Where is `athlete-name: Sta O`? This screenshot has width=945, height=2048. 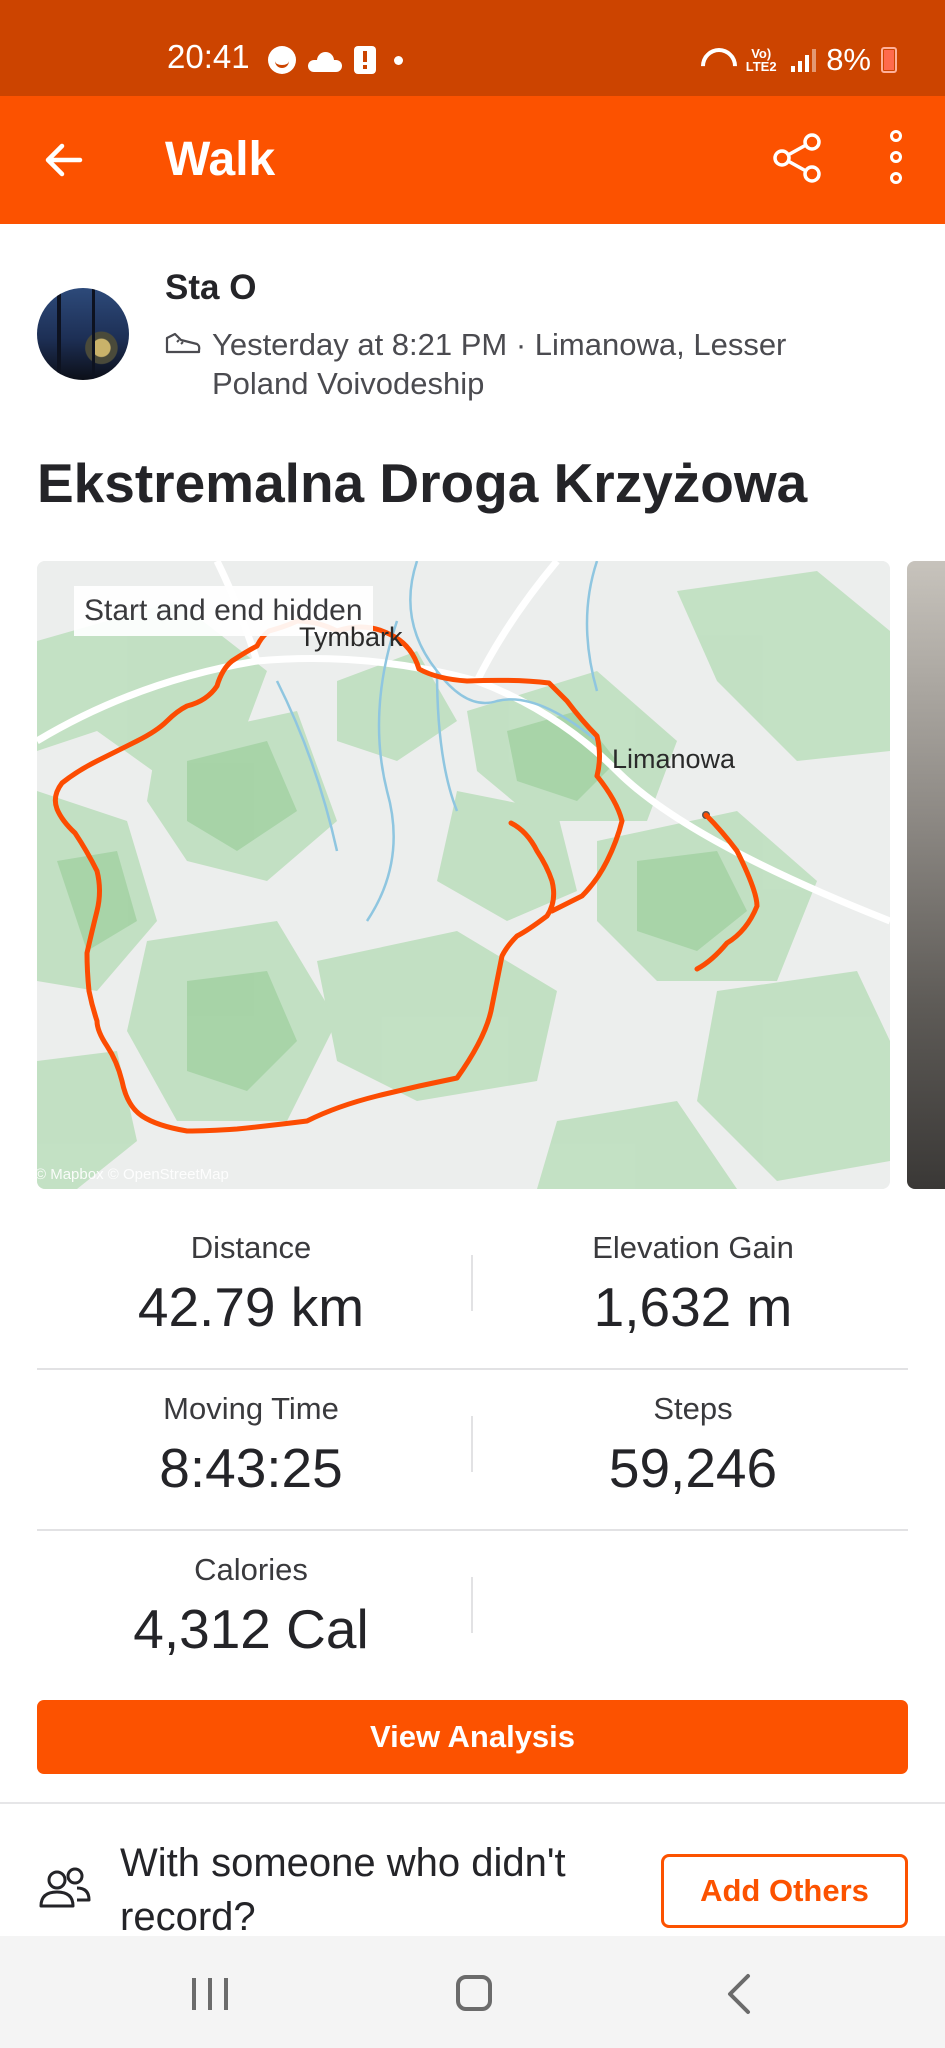 athlete-name: Sta O is located at coordinates (210, 288).